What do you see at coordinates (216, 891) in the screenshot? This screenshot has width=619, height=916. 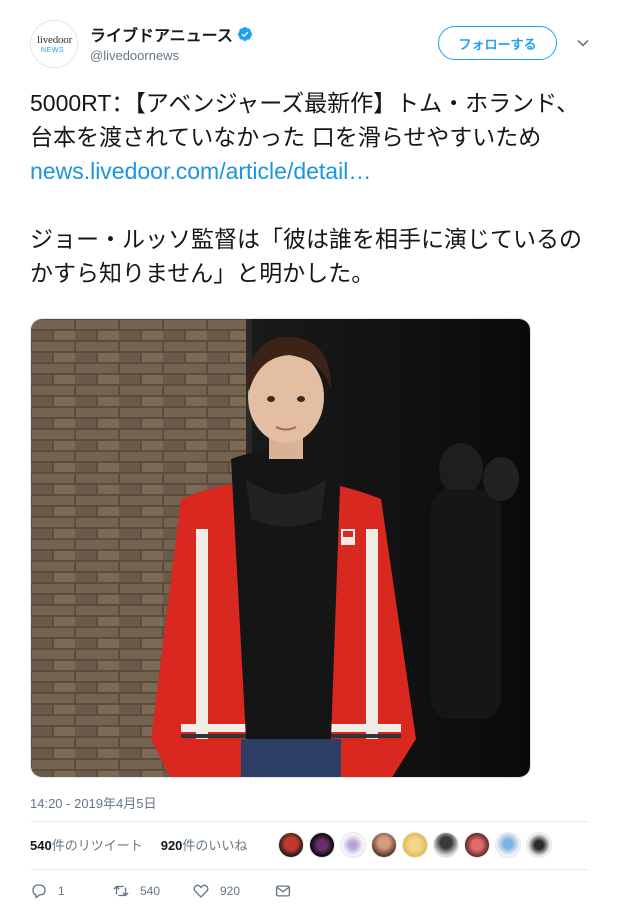 I see `like-action: 920` at bounding box center [216, 891].